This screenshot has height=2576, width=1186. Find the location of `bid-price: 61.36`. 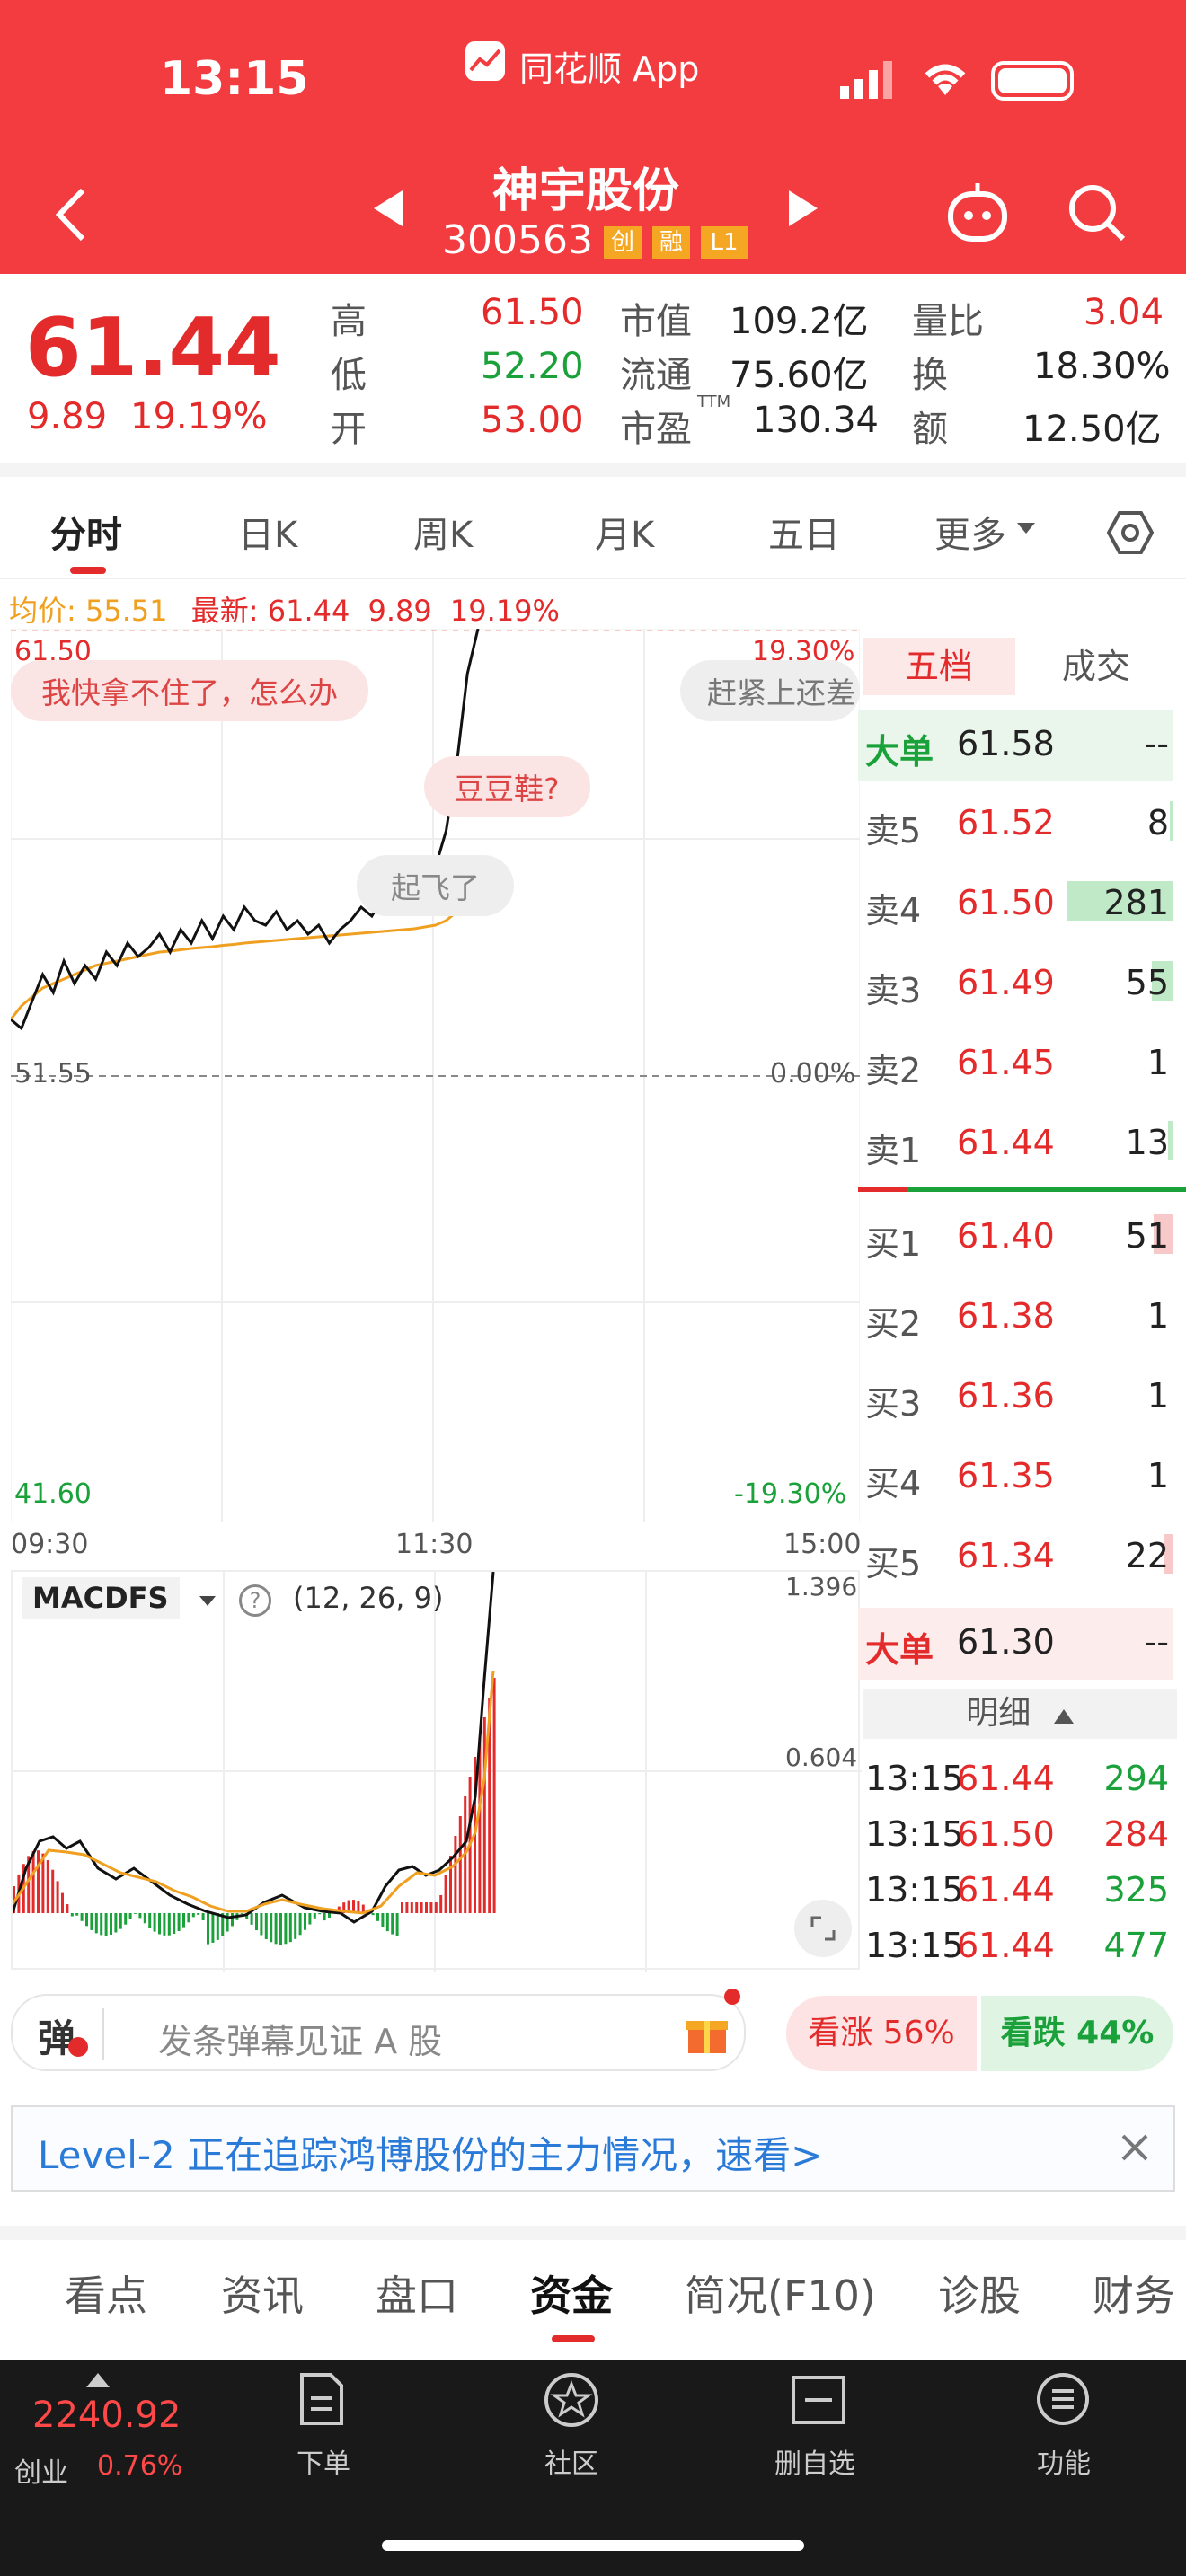

bid-price: 61.36 is located at coordinates (1006, 1396).